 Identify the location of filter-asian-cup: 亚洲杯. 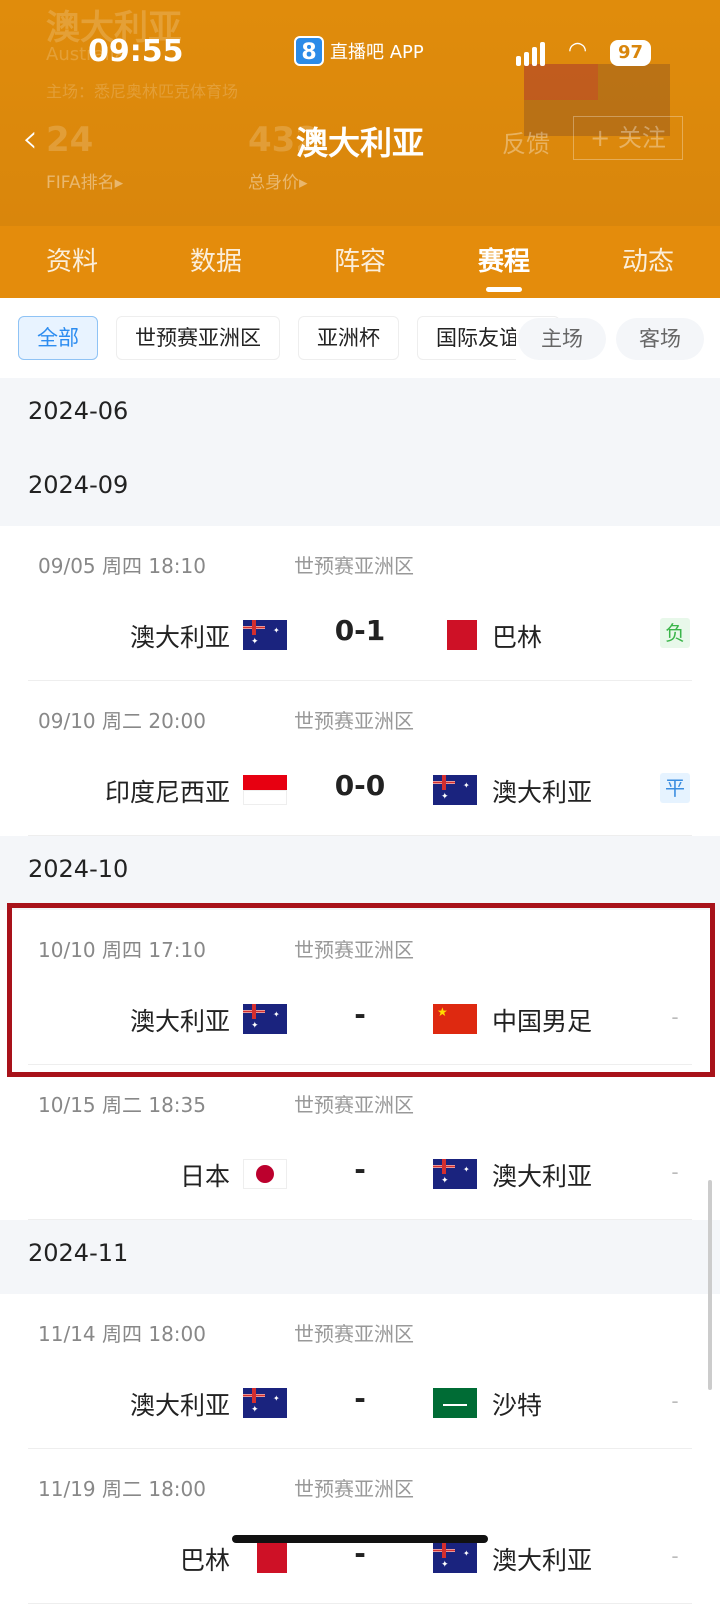
(348, 338).